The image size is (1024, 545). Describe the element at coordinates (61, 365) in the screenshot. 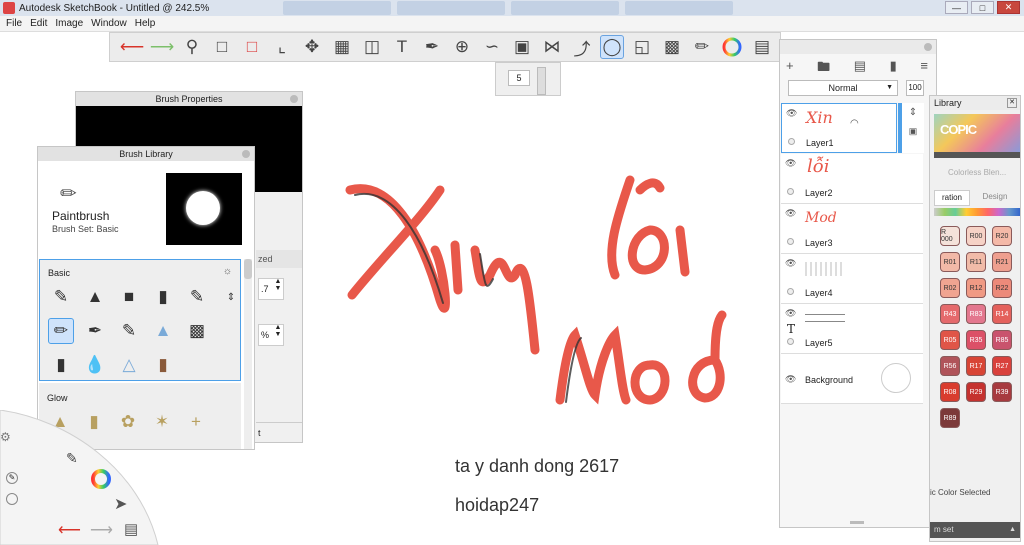

I see `brush-soft-eraser-icon: ▮` at that location.